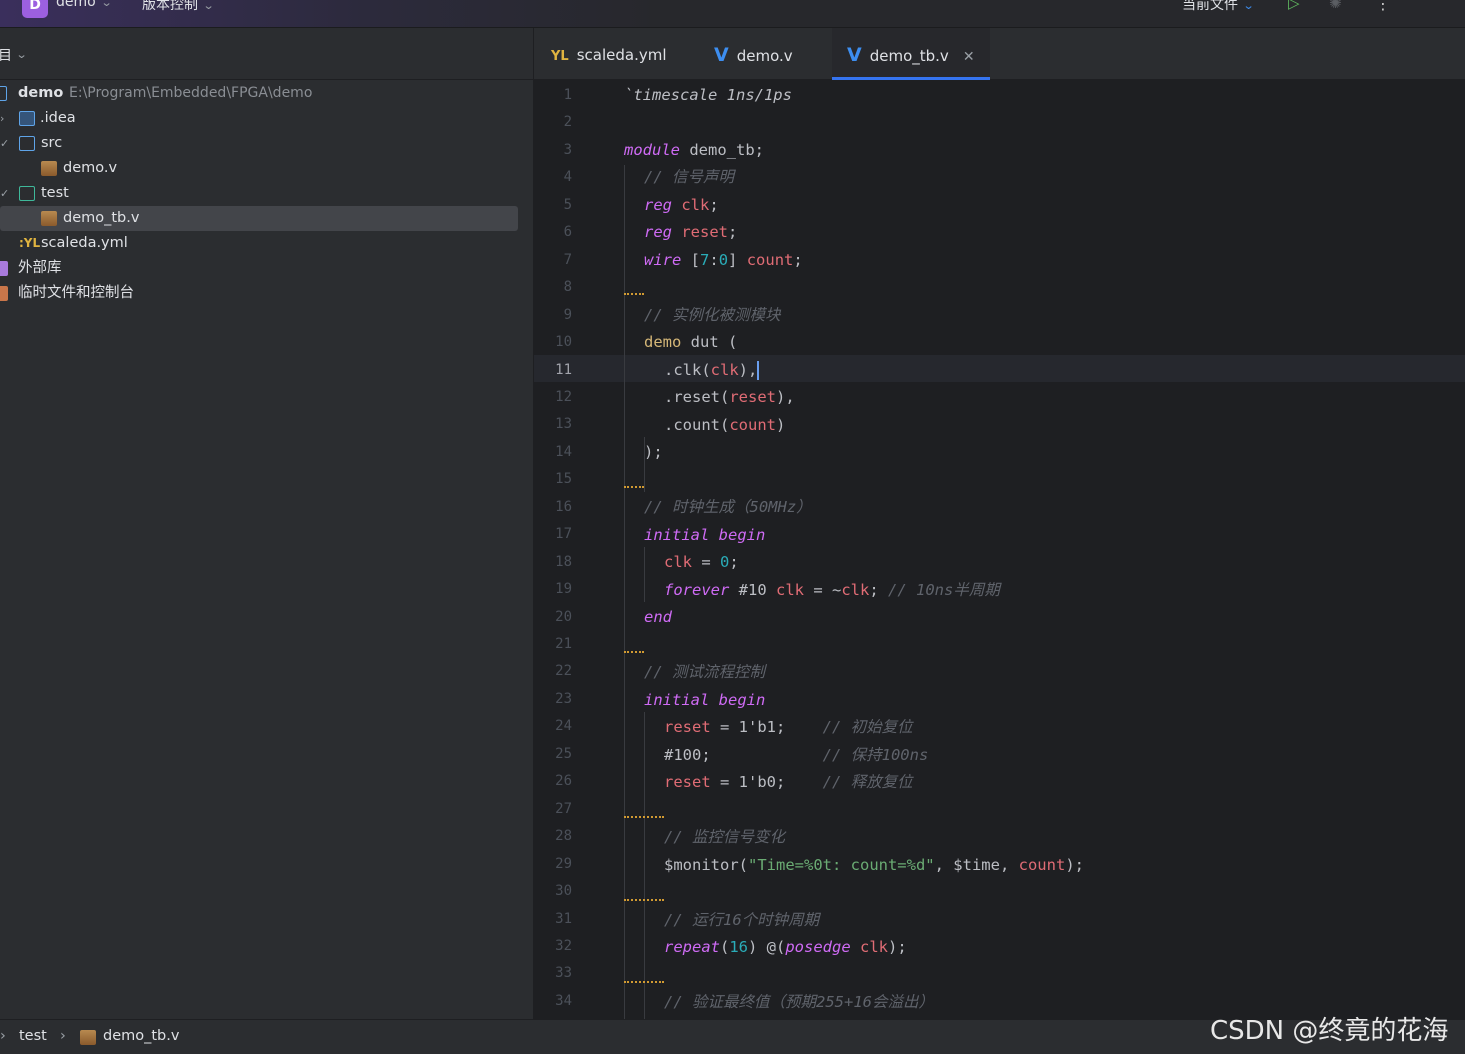 The width and height of the screenshot is (1465, 1054). I want to click on code-line-4: // 信号声明, so click(689, 177).